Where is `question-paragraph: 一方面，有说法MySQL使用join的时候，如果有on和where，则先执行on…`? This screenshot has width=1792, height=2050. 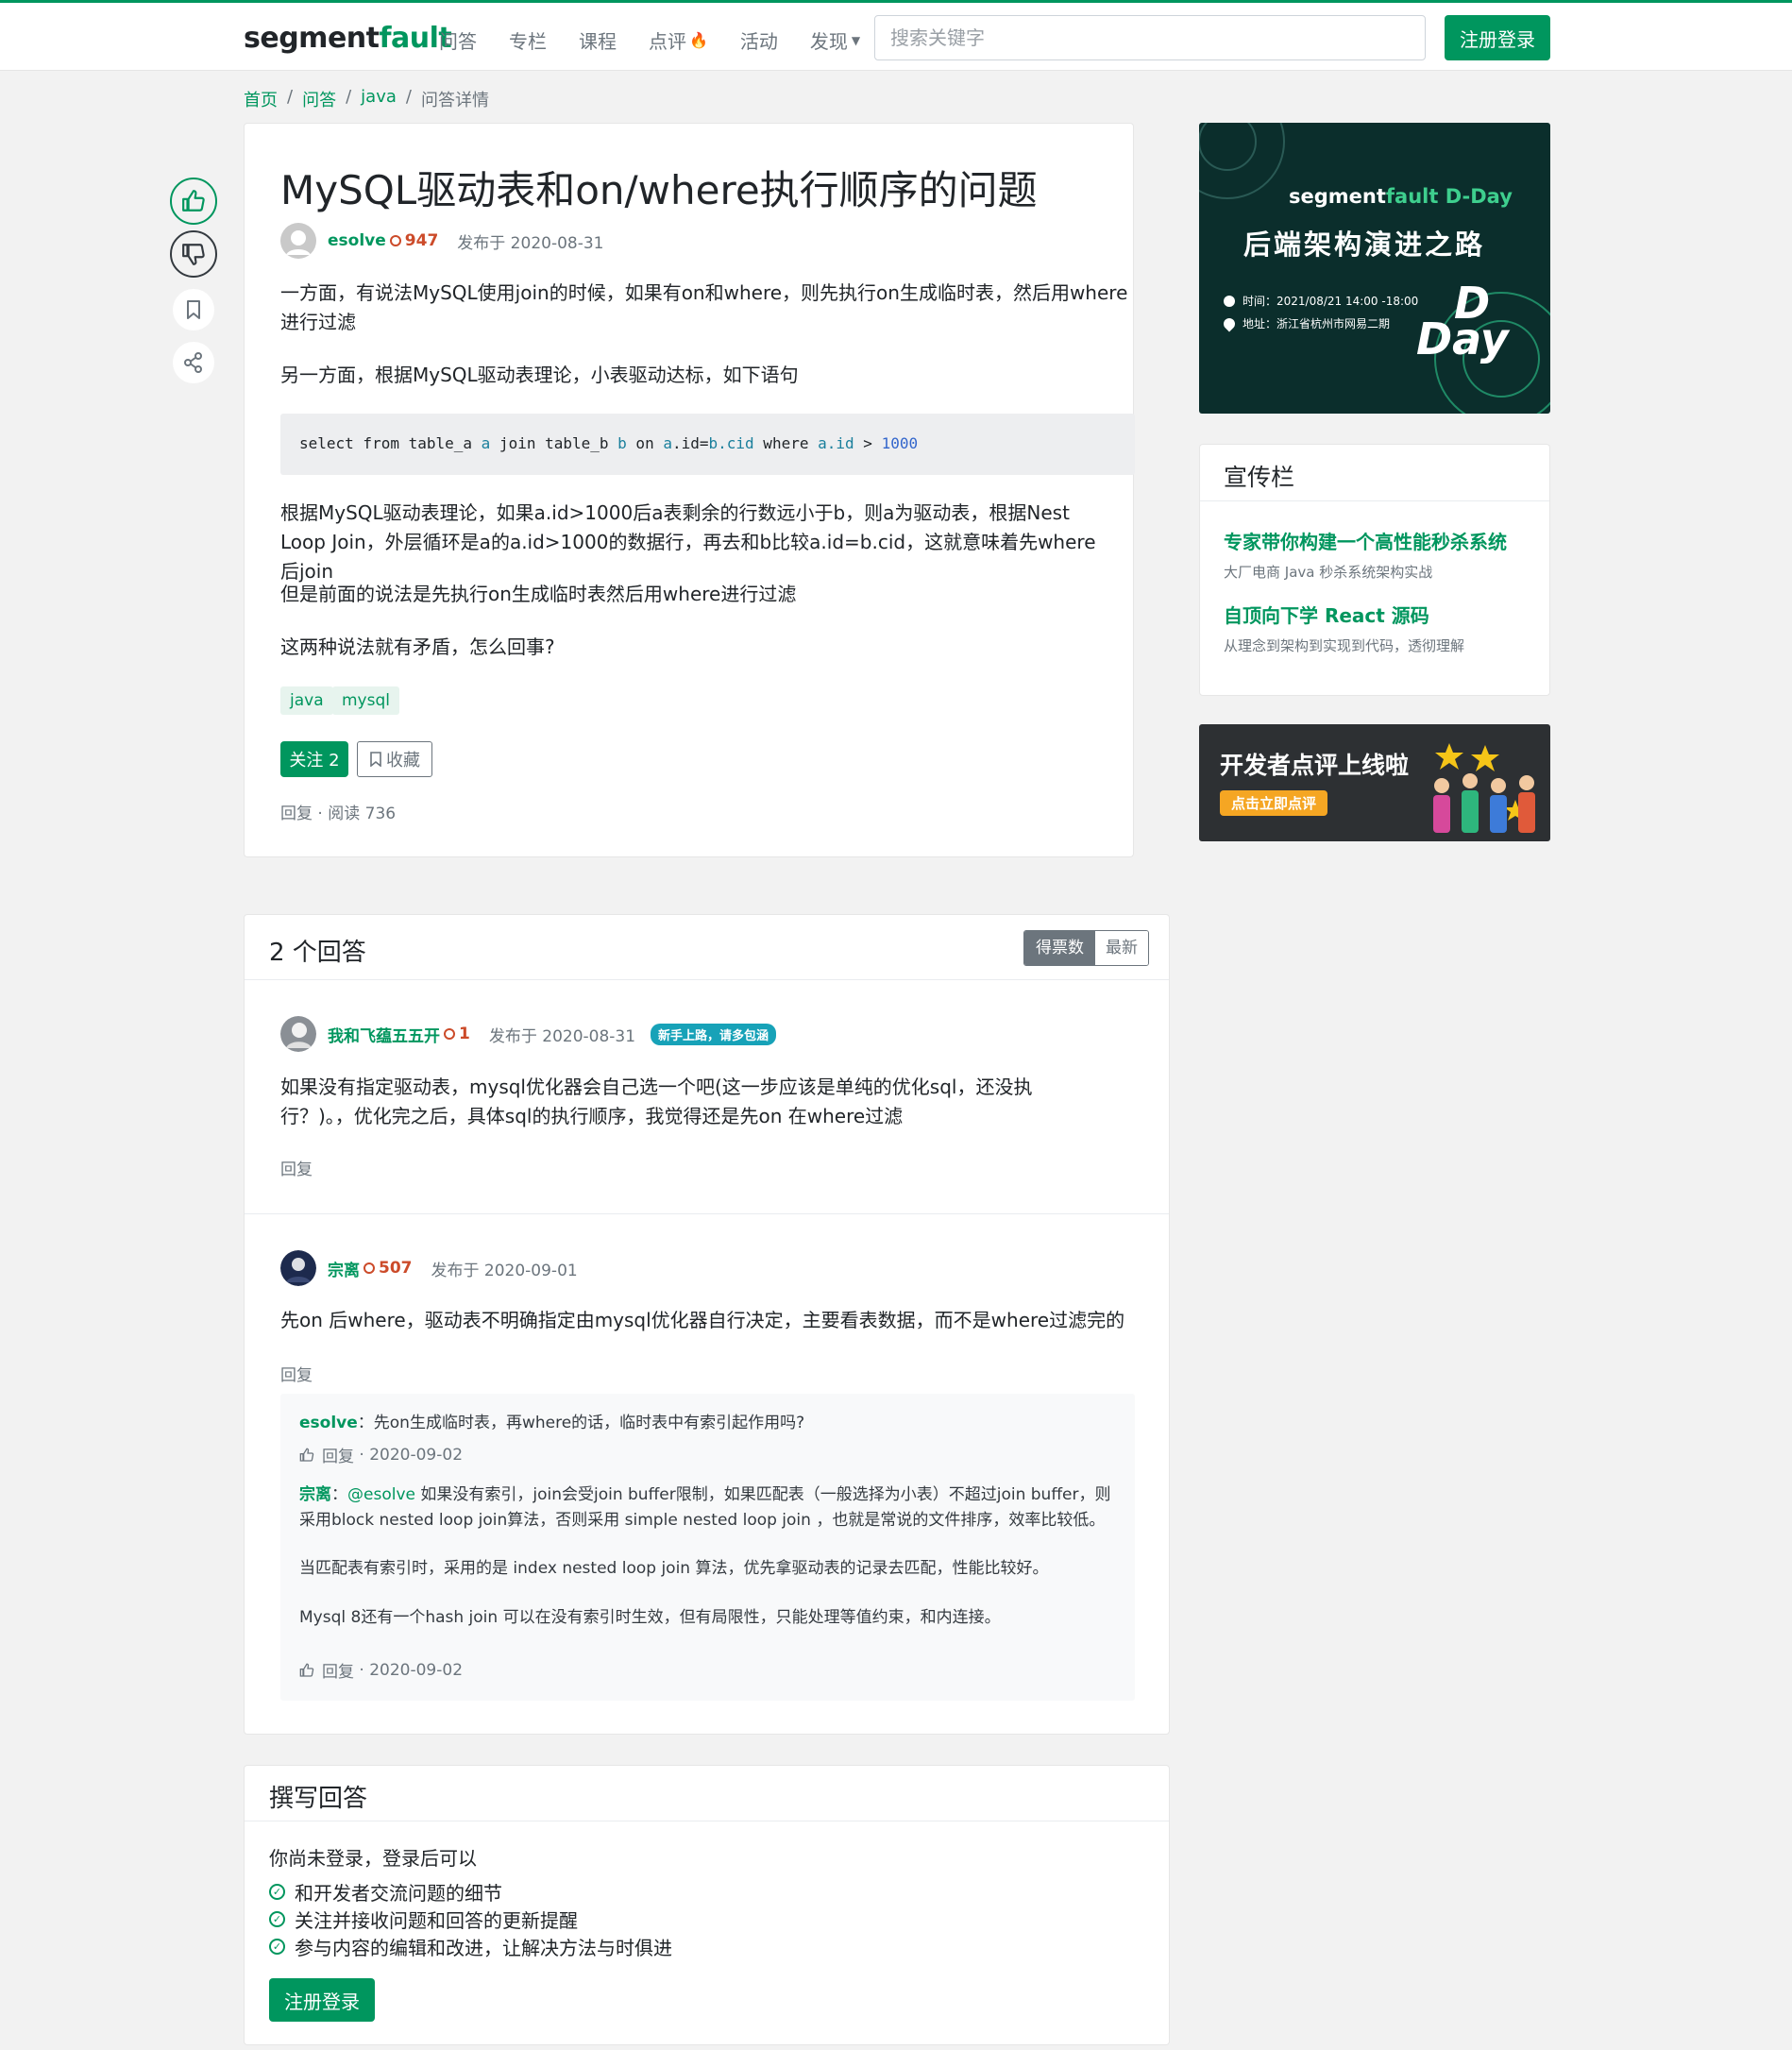
question-paragraph: 一方面，有说法MySQL使用join的时候，如果有on和where，则先执行on… is located at coordinates (704, 307).